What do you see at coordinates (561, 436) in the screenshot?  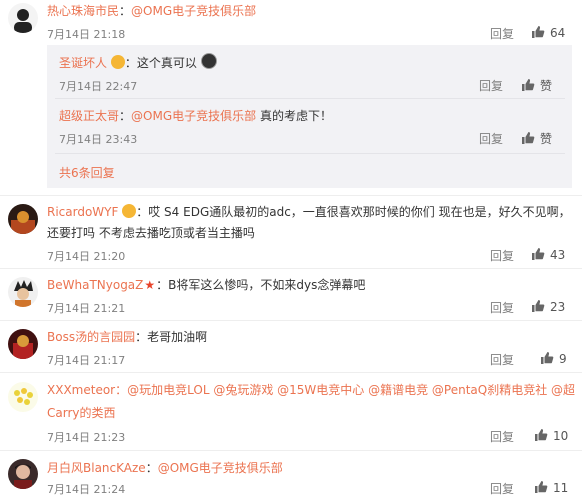 I see `like-count: 10` at bounding box center [561, 436].